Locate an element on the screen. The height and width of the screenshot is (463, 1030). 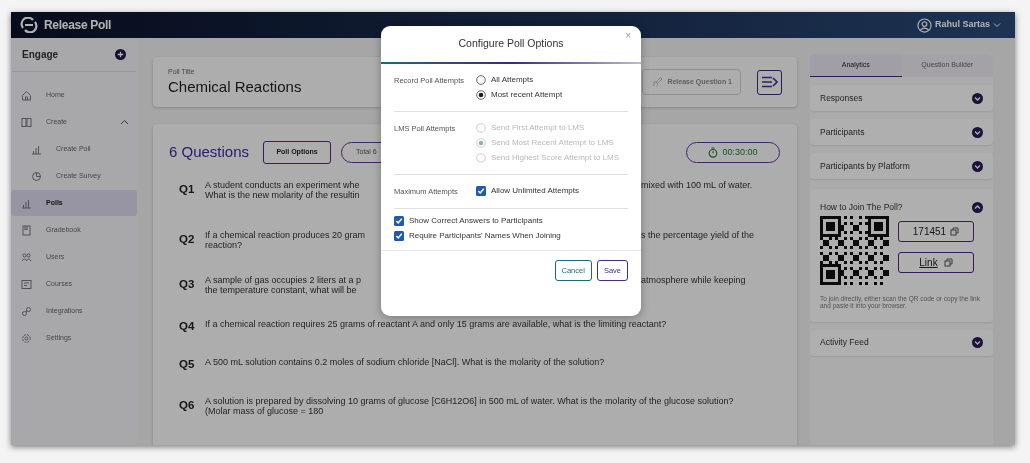
question-number: Q3 is located at coordinates (187, 284).